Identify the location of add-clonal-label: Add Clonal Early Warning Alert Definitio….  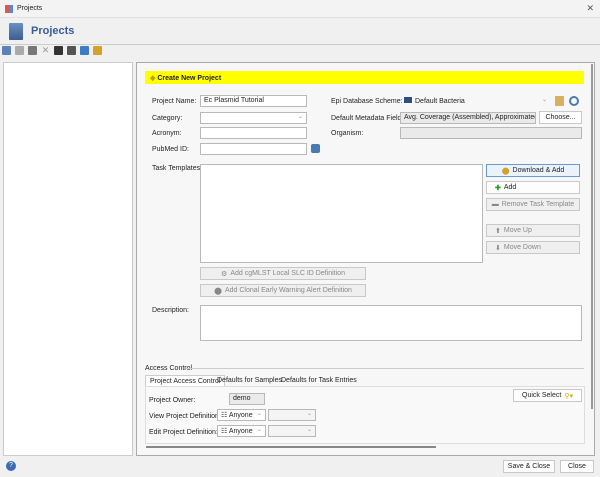
(288, 290).